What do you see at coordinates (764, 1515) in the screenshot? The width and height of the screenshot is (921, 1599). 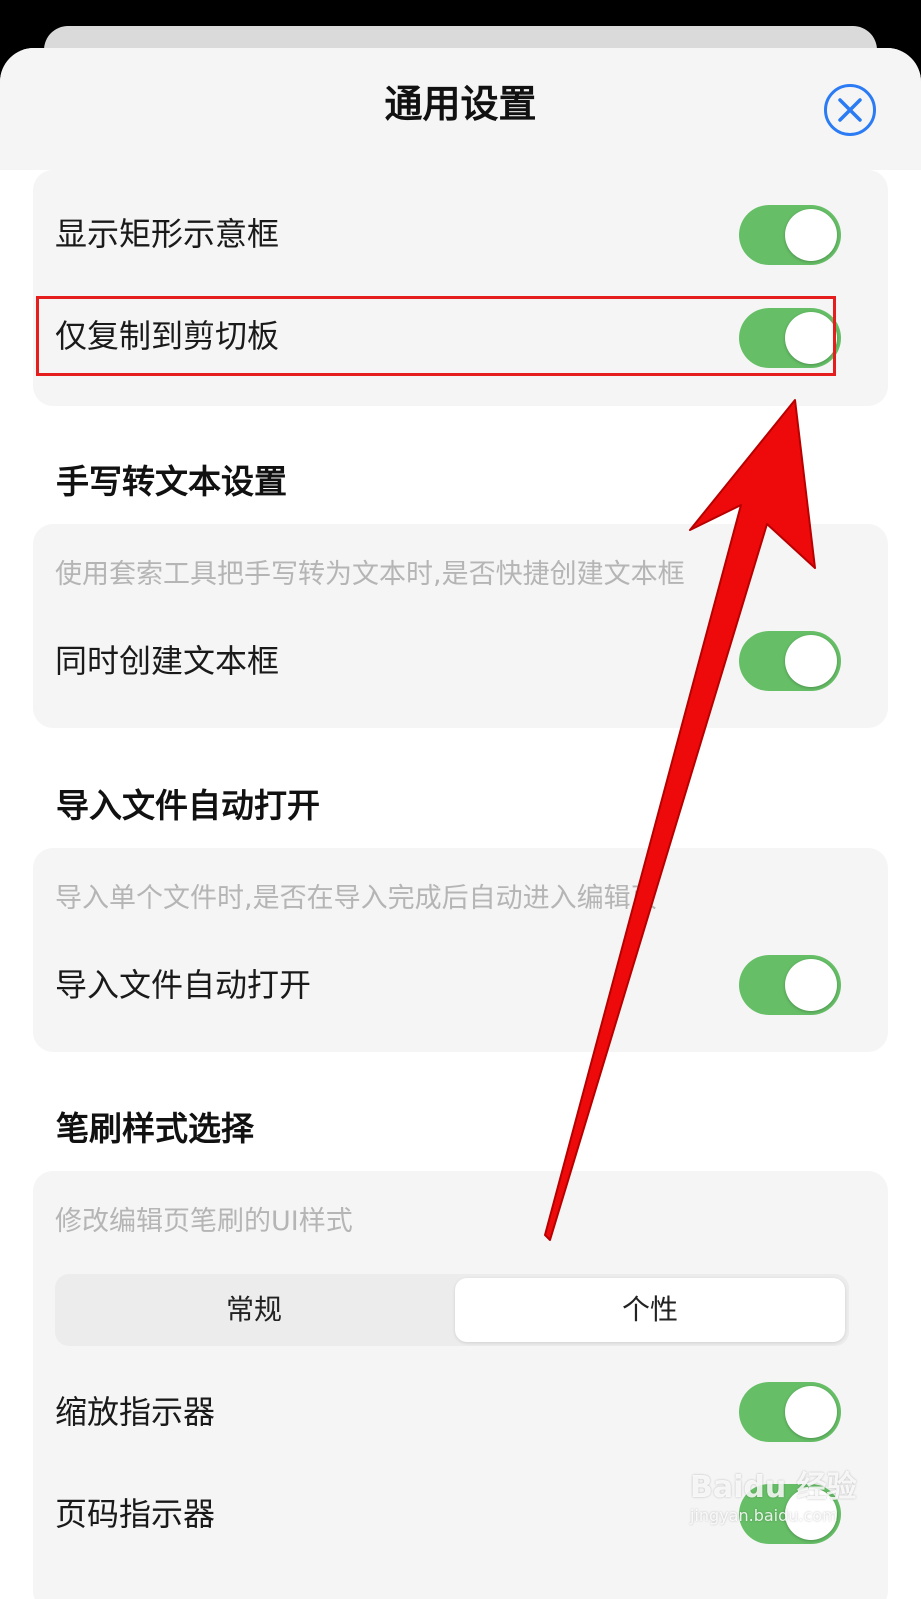 I see `watermark-url: jingyan.baidu.com` at bounding box center [764, 1515].